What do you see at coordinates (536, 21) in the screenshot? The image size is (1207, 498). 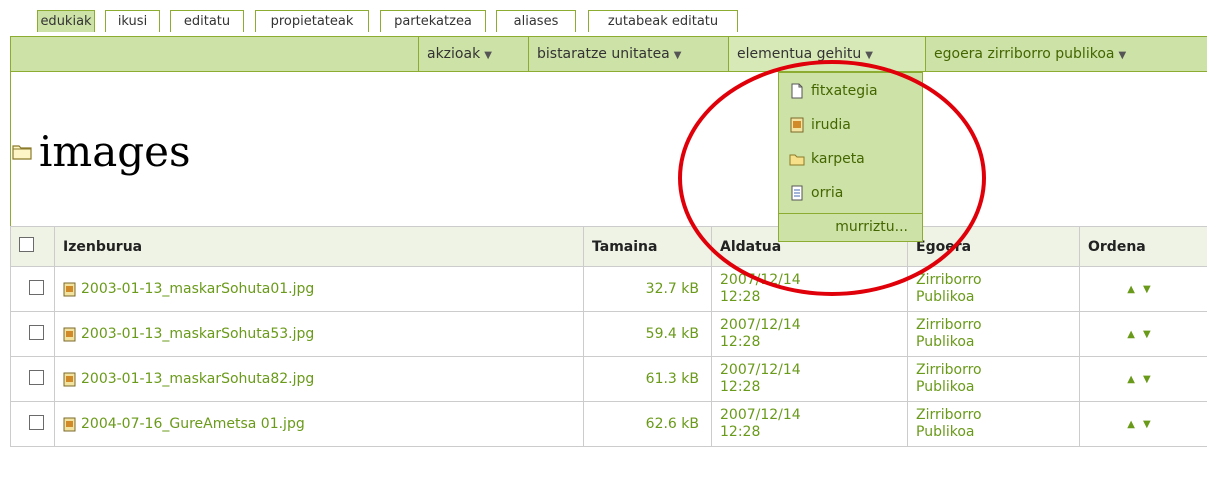 I see `tab-aliases: aliases` at bounding box center [536, 21].